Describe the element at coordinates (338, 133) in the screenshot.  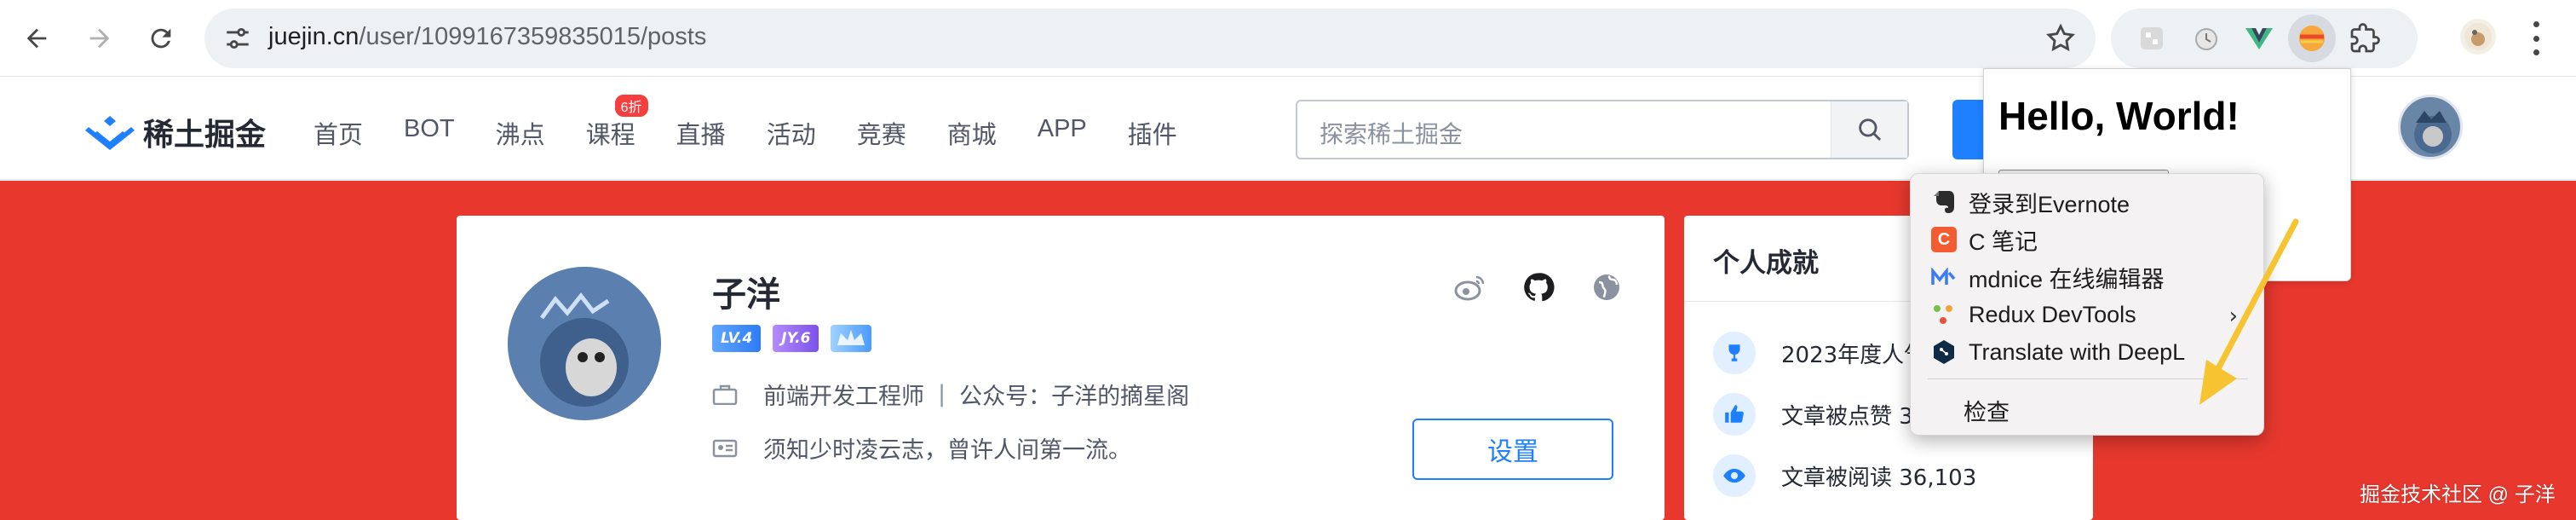
I see `nav-home: 首页` at that location.